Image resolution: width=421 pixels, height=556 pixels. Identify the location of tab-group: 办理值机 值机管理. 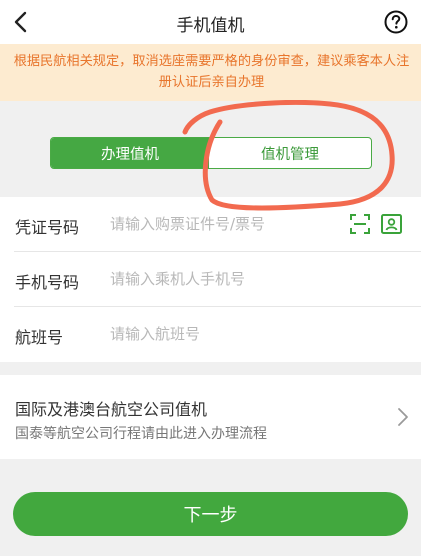
(211, 153).